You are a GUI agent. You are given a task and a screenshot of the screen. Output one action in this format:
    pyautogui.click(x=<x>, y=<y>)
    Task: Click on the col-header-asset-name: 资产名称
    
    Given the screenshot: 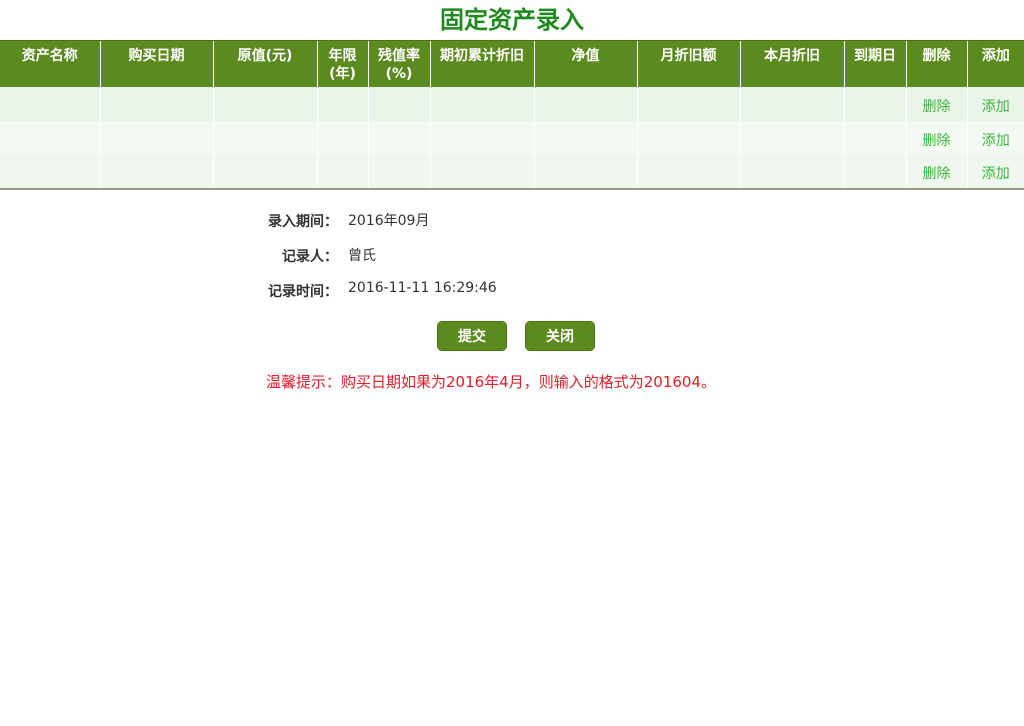 What is the action you would take?
    pyautogui.click(x=50, y=63)
    